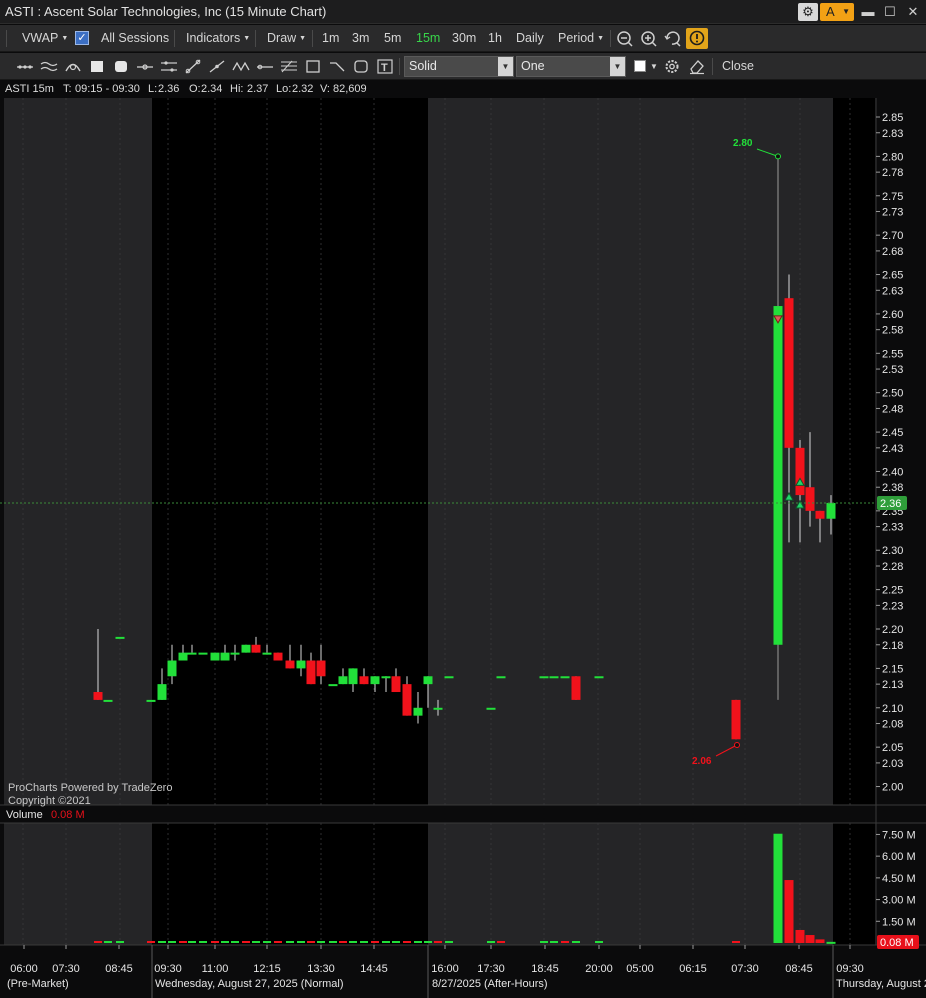 The width and height of the screenshot is (926, 998). I want to click on timeframe-5m: 5m, so click(392, 38).